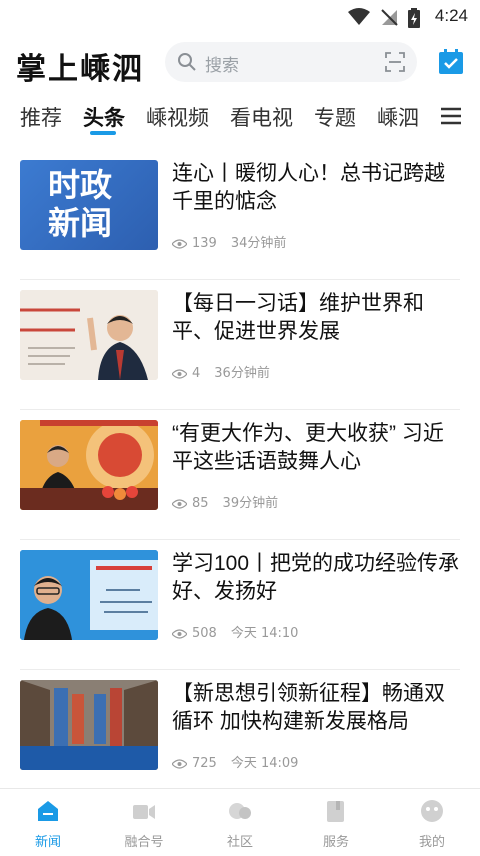 The height and width of the screenshot is (856, 480). I want to click on scan-icon, so click(395, 62).